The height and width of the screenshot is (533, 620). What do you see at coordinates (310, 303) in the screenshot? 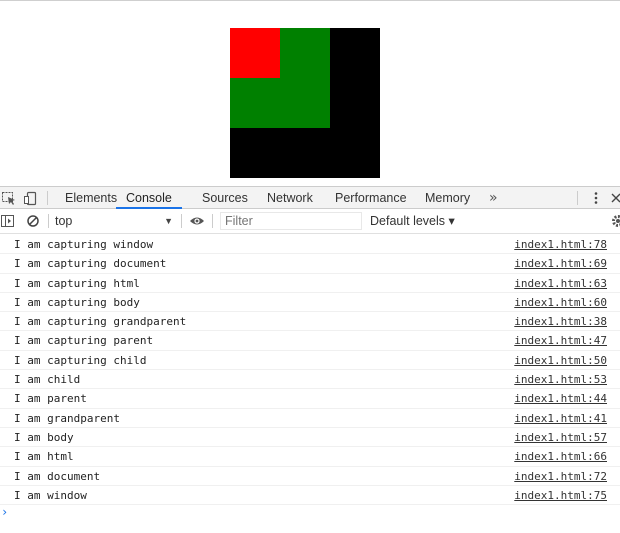
I see `console-message-row: I am capturing body index1.html:60` at bounding box center [310, 303].